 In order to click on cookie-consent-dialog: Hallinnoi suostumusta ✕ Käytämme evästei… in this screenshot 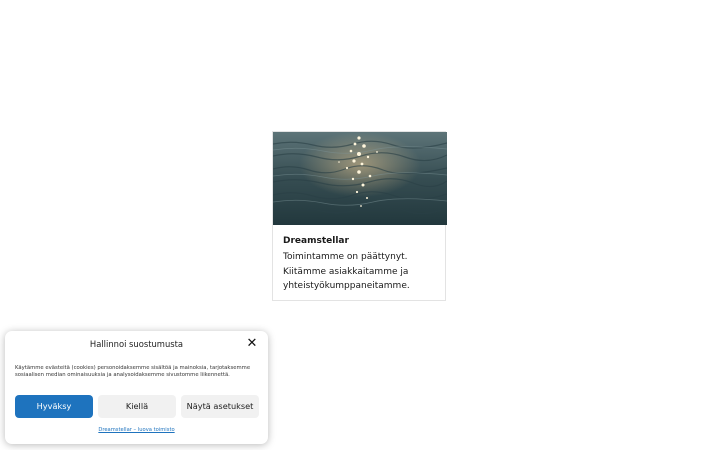, I will do `click(136, 387)`.